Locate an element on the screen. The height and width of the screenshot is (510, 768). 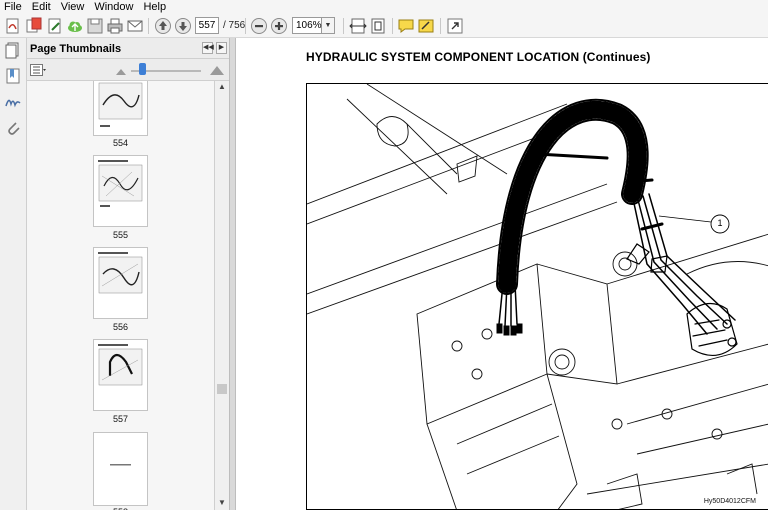
scroll-down-icon: ▼ is located at coordinates (222, 503).